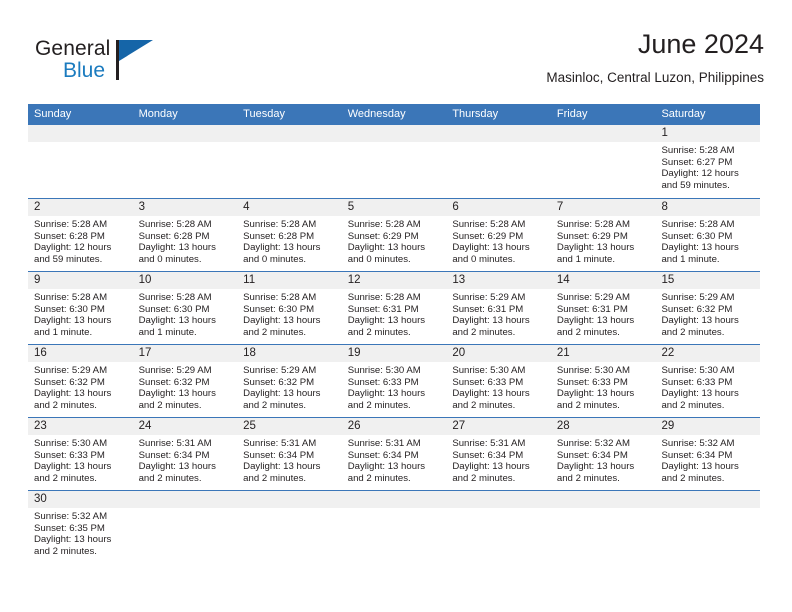 This screenshot has height=612, width=792. What do you see at coordinates (697, 382) in the screenshot?
I see `day-detail-line: Sunset: 6:33 PM` at bounding box center [697, 382].